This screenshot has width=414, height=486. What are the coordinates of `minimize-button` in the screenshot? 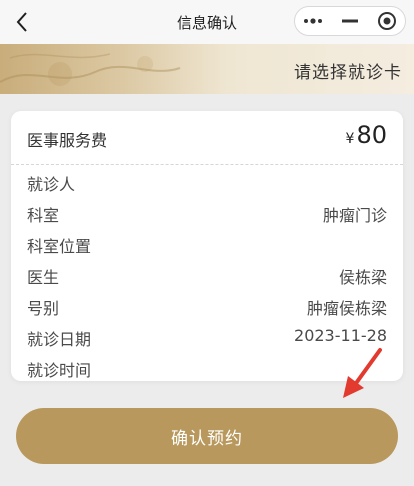 It's located at (350, 21).